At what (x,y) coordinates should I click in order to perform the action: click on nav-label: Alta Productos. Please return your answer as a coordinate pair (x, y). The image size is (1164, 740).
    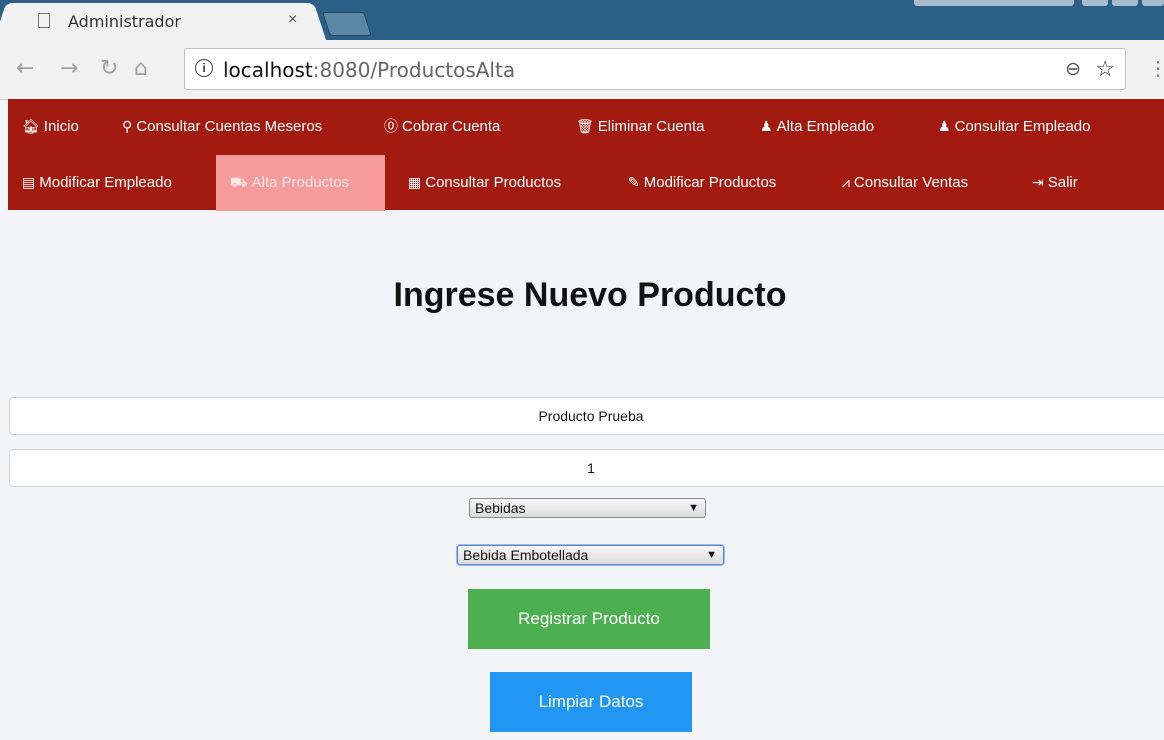
    Looking at the image, I should click on (300, 182).